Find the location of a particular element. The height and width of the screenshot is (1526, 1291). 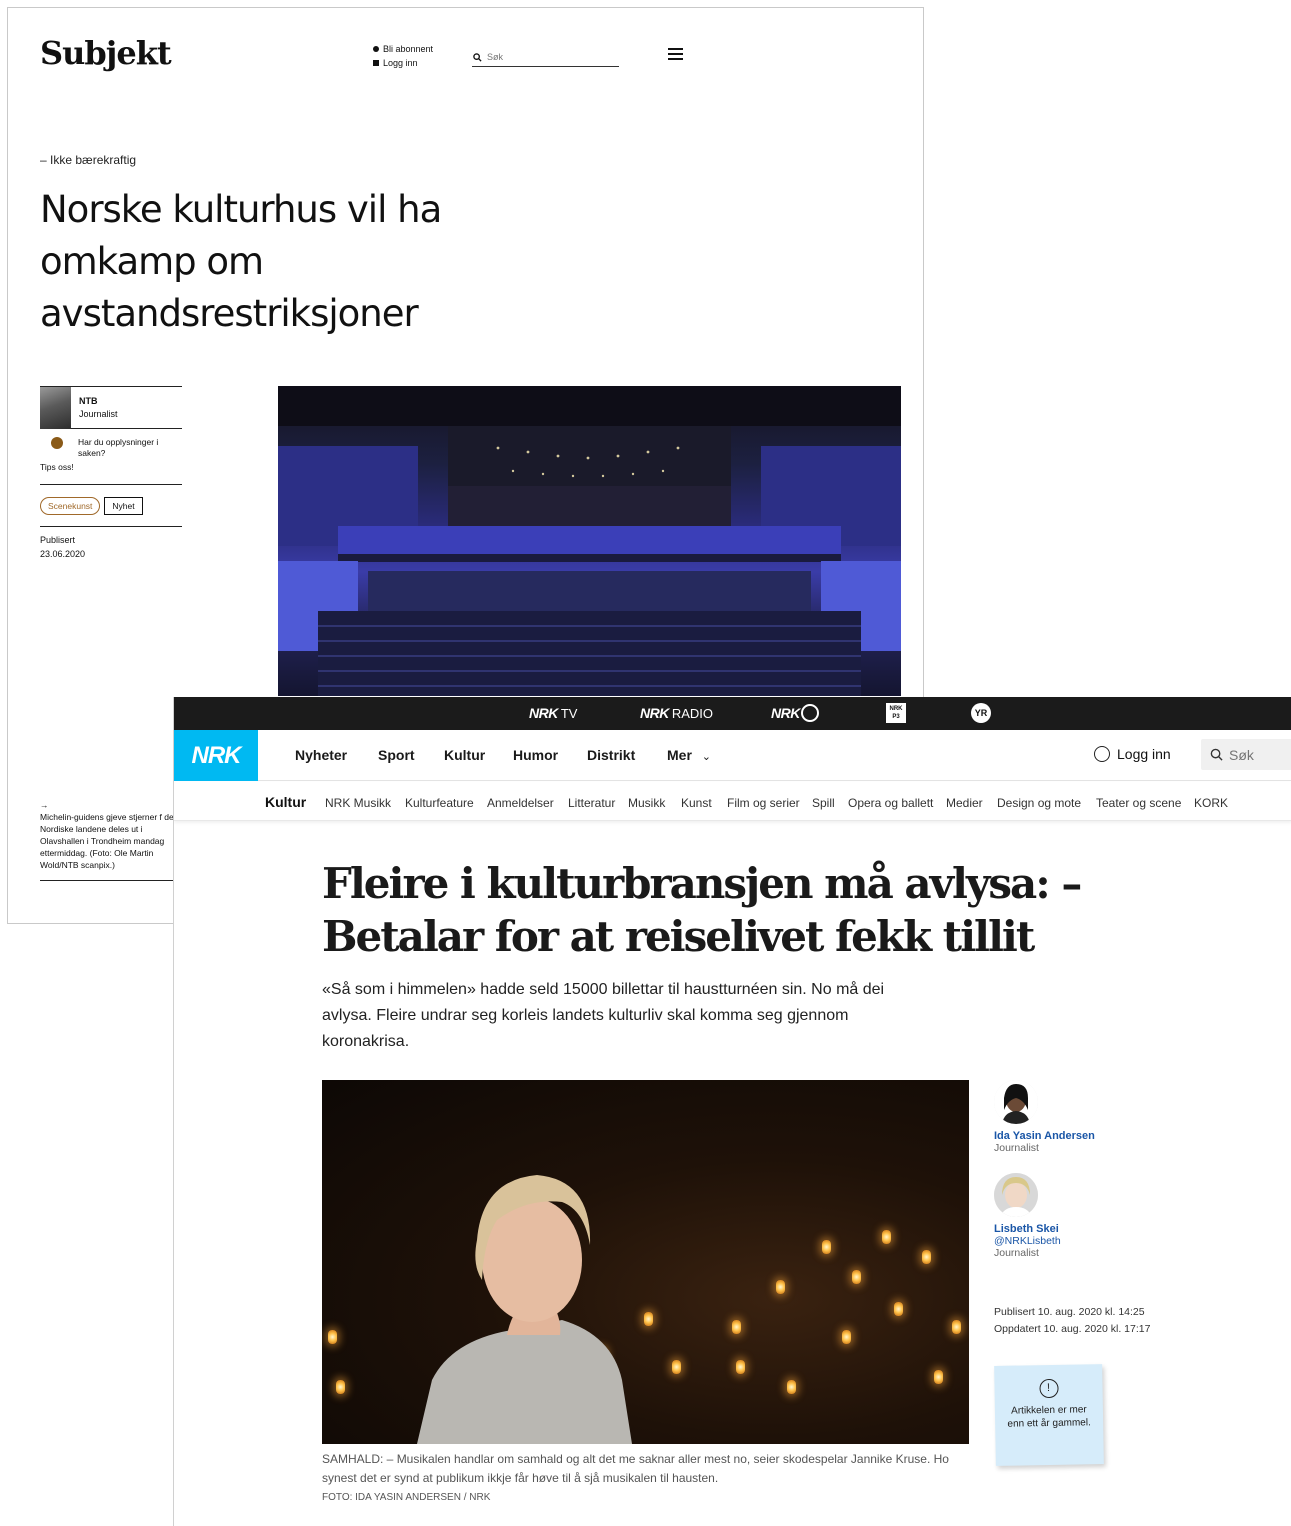

subnav-item: Kunst is located at coordinates (696, 803).